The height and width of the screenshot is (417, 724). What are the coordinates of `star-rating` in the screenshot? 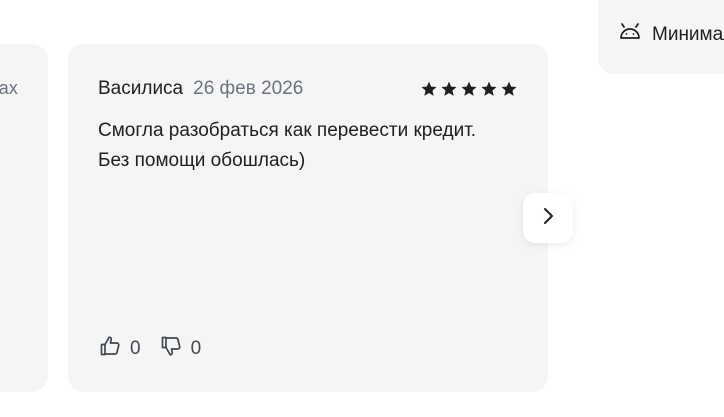 It's located at (469, 89).